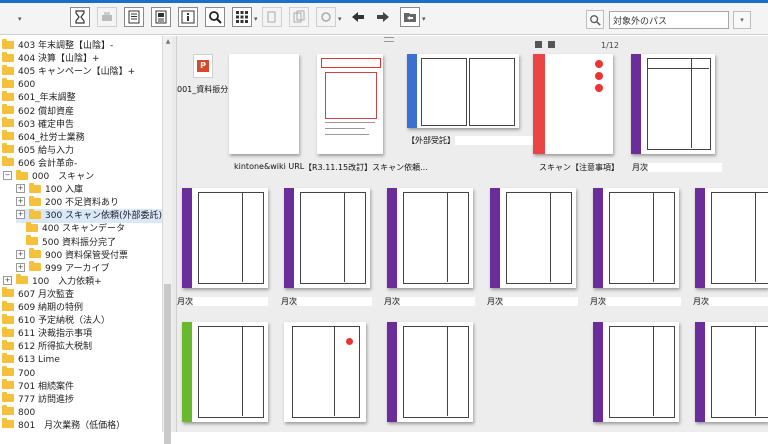 The width and height of the screenshot is (768, 444). I want to click on tree-item: +300 スキャン依頼(外部委託), so click(89, 216).